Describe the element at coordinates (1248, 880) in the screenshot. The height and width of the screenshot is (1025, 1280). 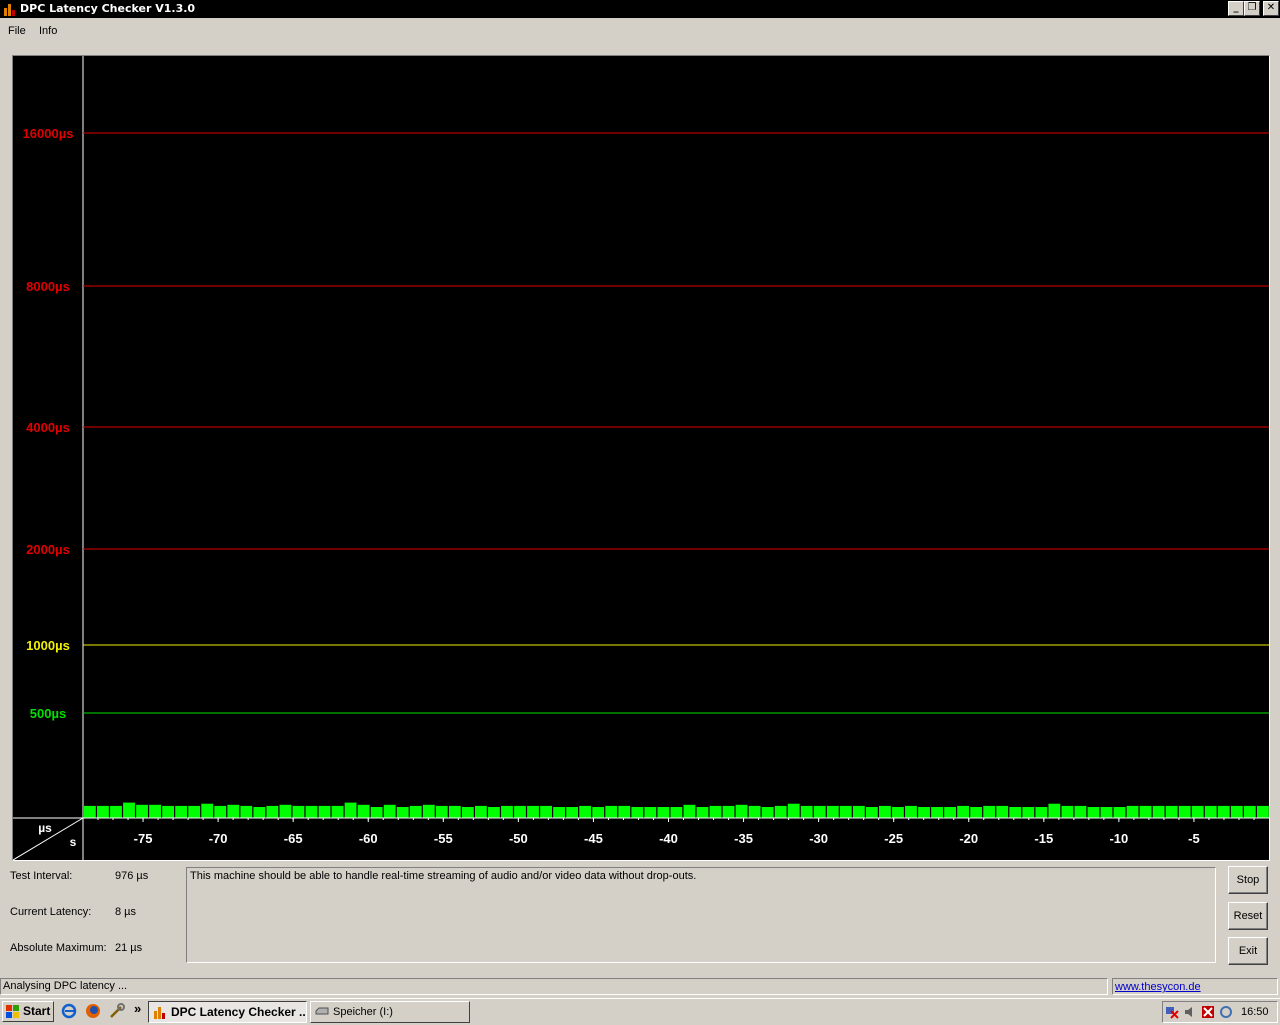
I see `stop-button: Stop` at that location.